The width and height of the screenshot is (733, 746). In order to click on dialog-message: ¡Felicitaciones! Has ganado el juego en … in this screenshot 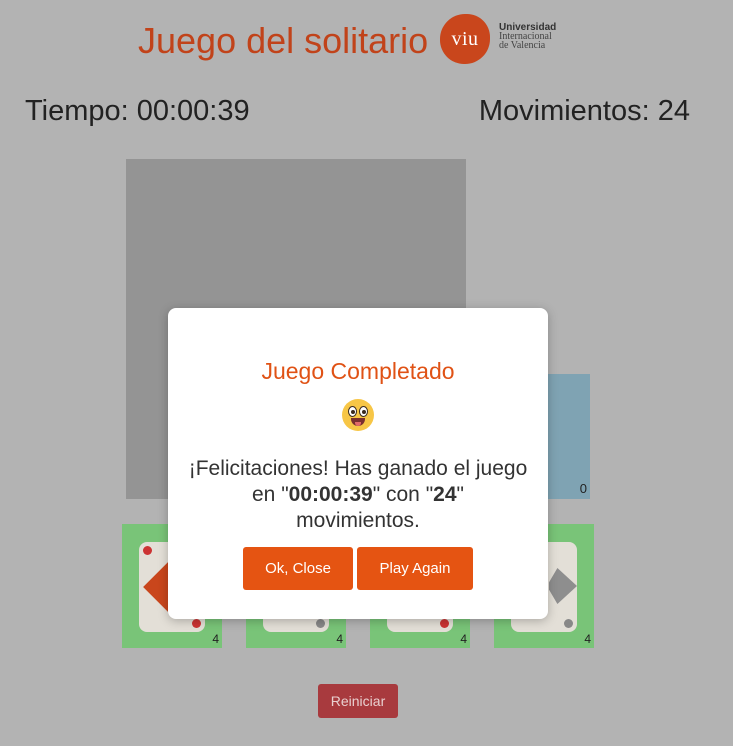, I will do `click(358, 495)`.